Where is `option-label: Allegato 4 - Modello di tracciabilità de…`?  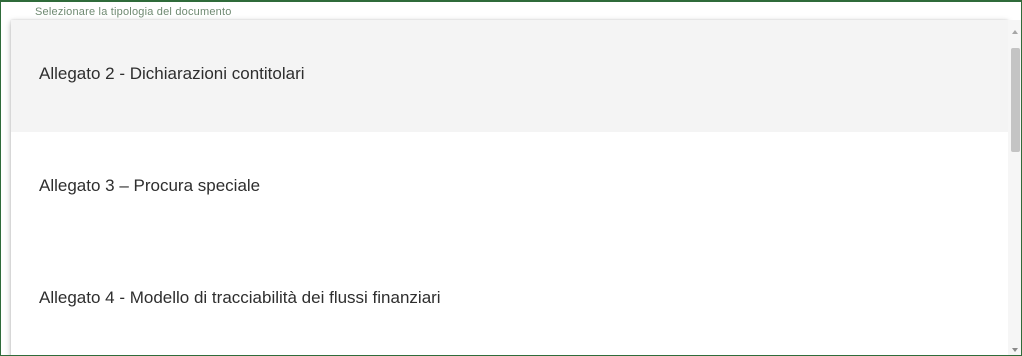 option-label: Allegato 4 - Modello di tracciabilità de… is located at coordinates (240, 297).